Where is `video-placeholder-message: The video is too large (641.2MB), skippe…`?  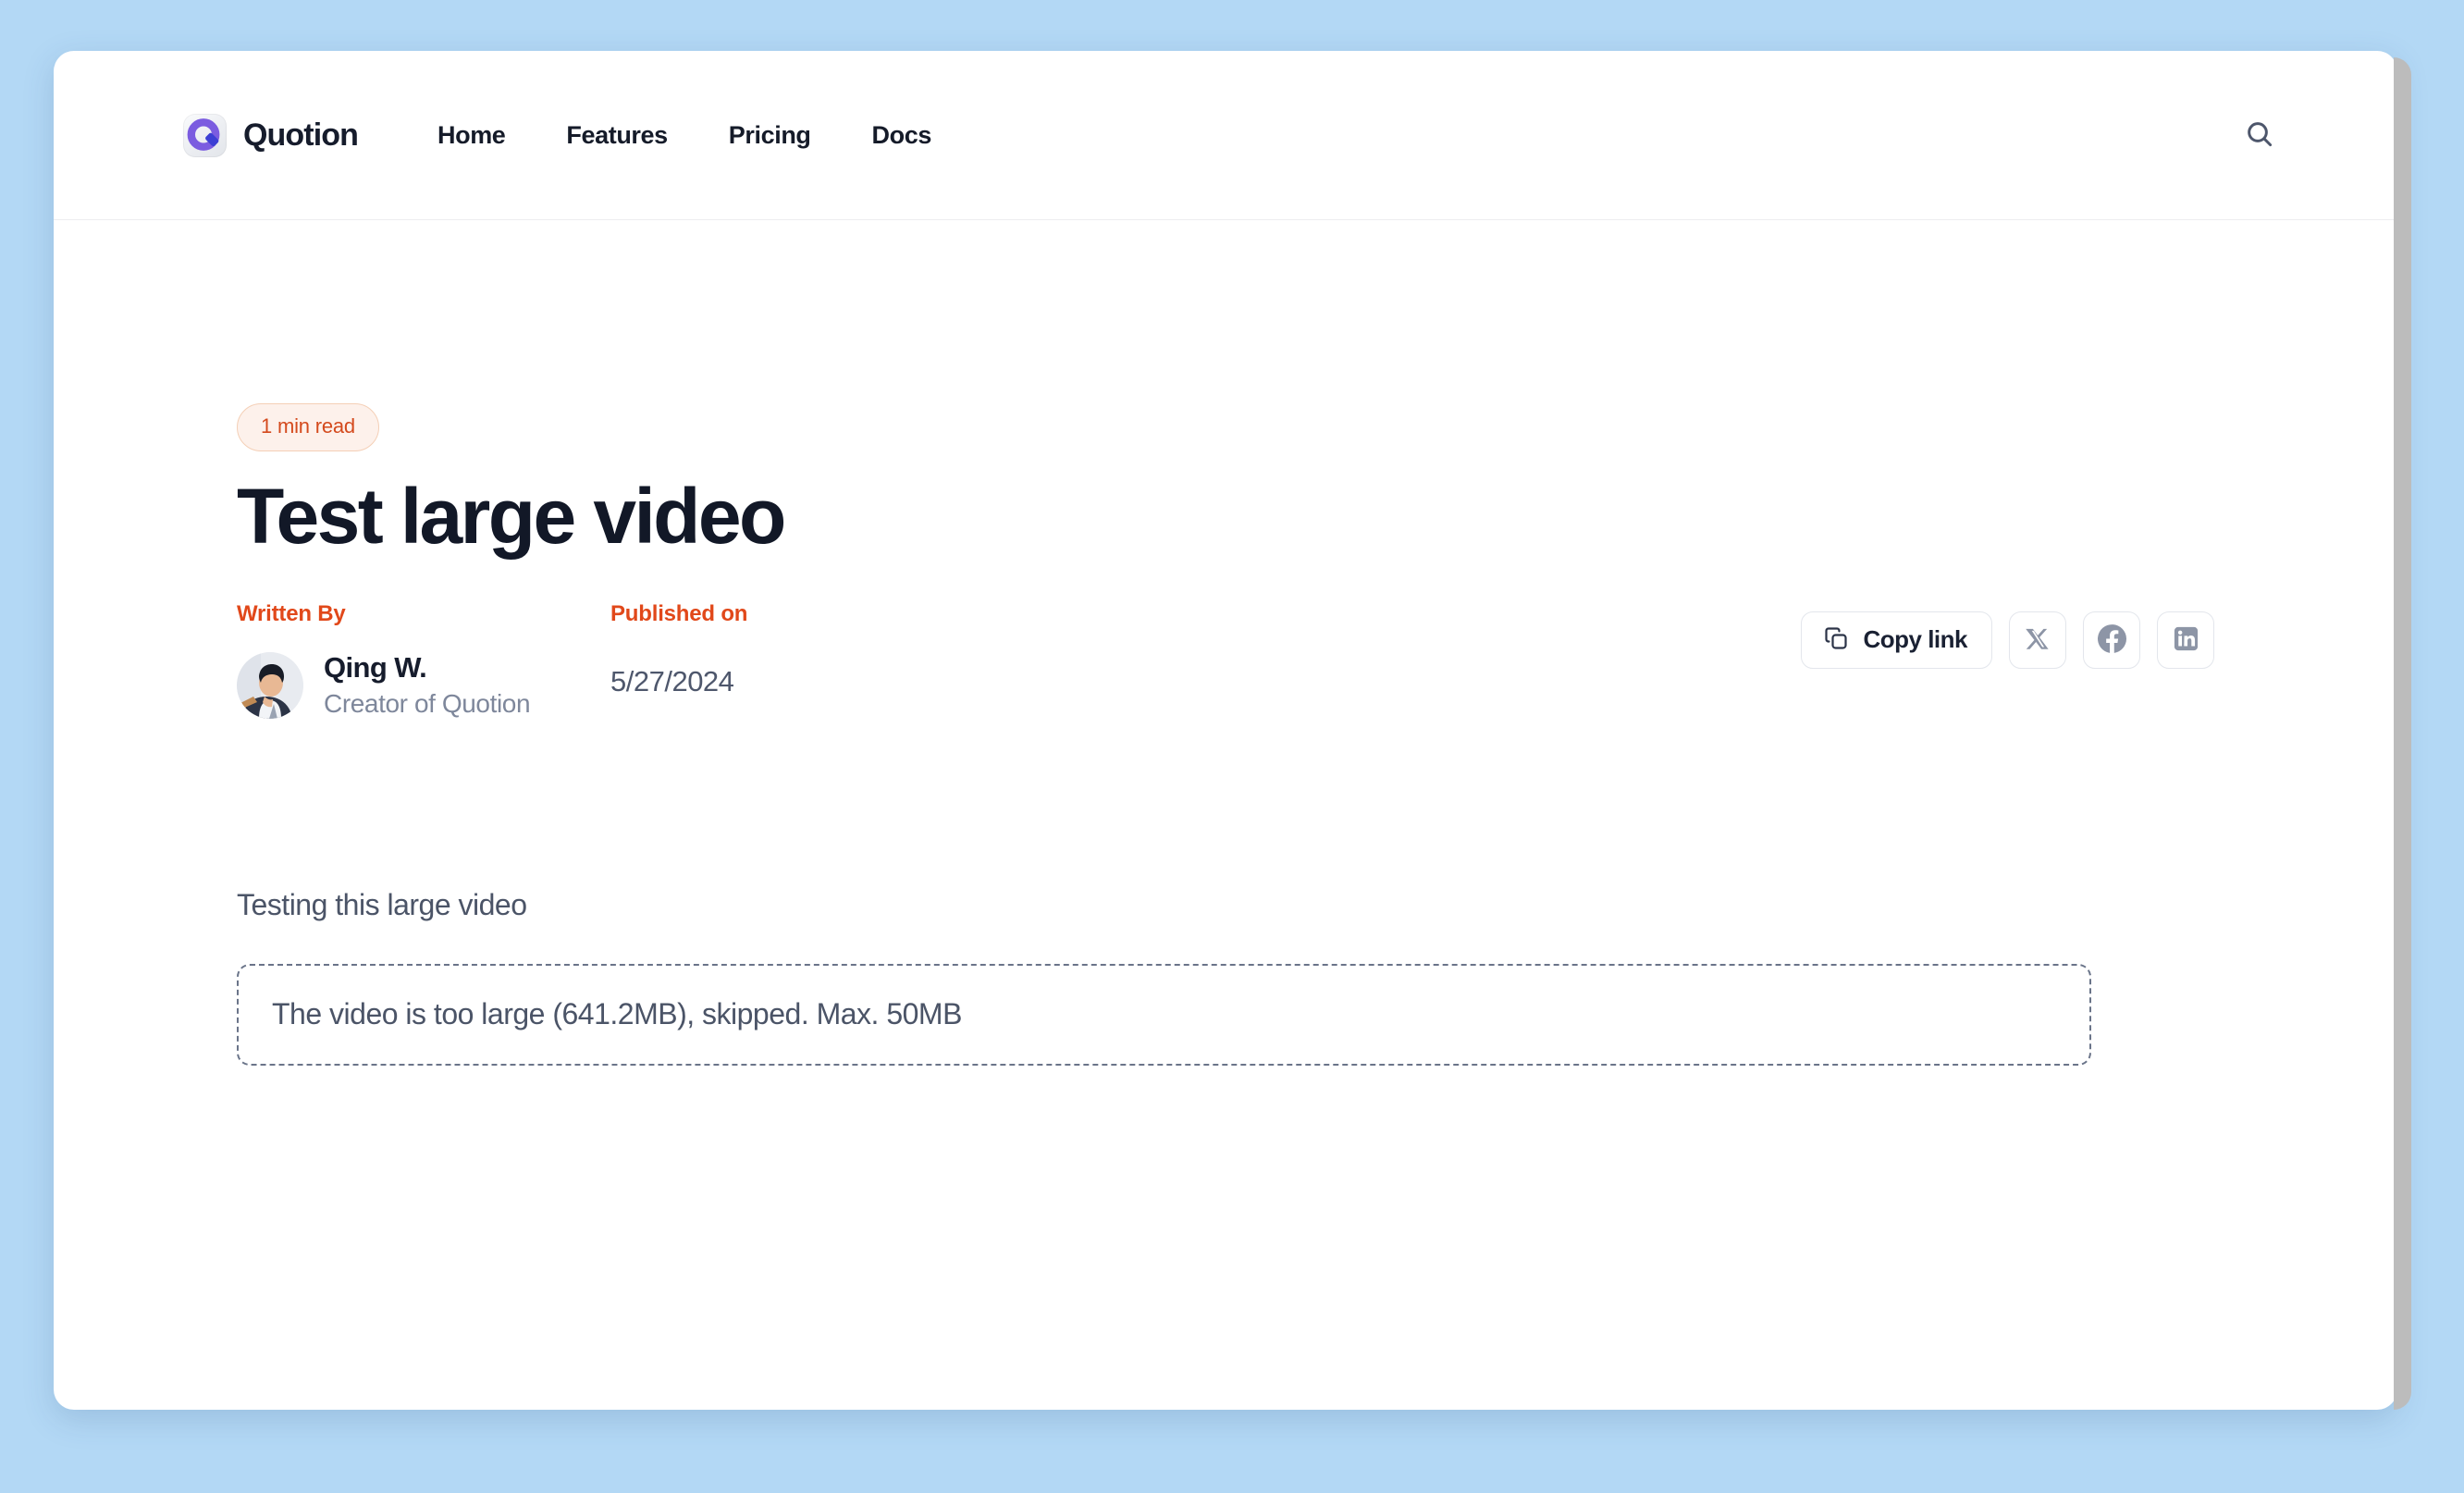
video-placeholder-message: The video is too large (641.2MB), skippe… is located at coordinates (617, 1014).